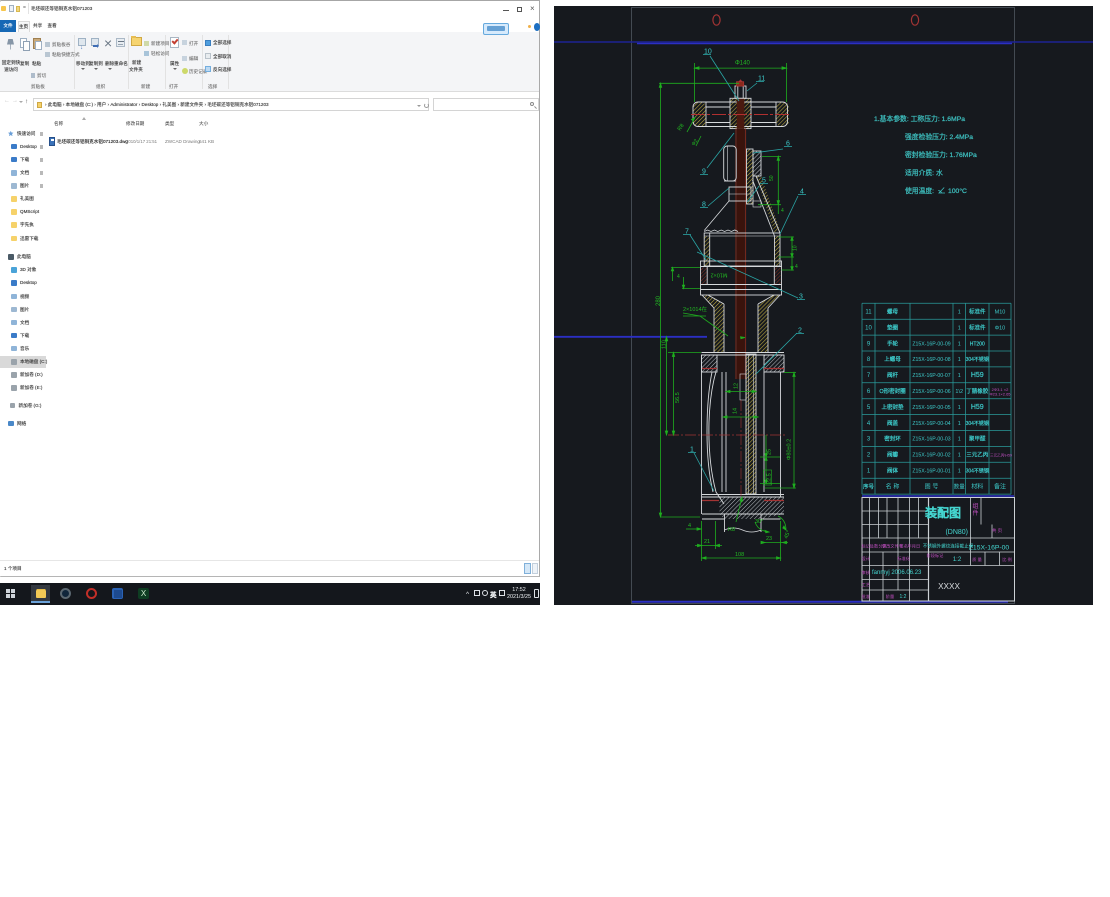 This screenshot has width=1110, height=897. Describe the element at coordinates (893, 487) in the screenshot. I see `svg-text: 名 称` at that location.